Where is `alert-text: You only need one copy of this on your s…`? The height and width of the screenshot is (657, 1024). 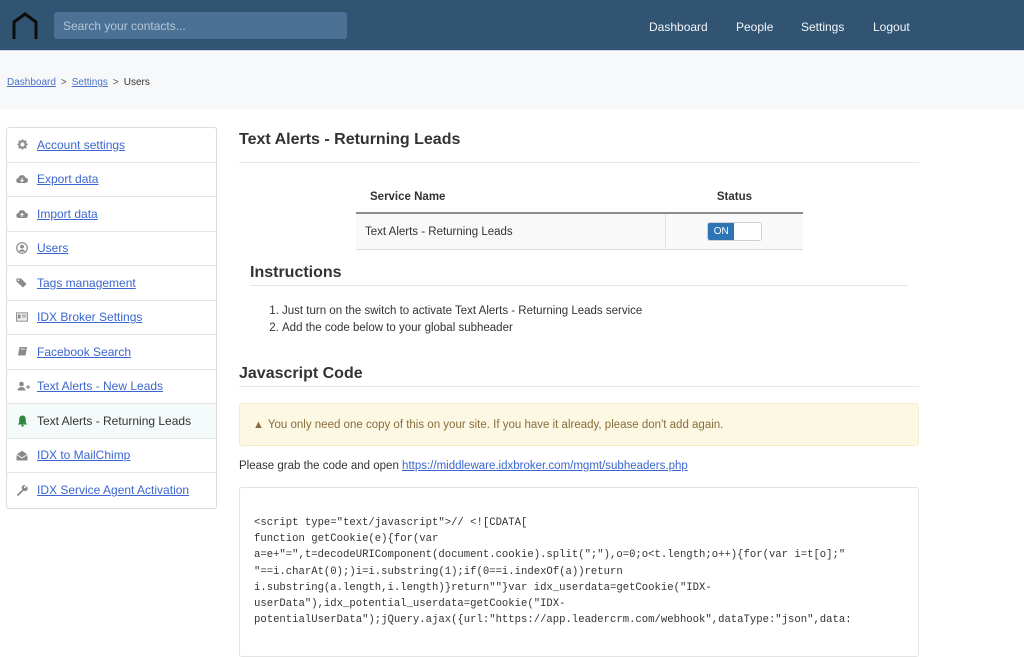
alert-text: You only need one copy of this on your s… is located at coordinates (495, 424).